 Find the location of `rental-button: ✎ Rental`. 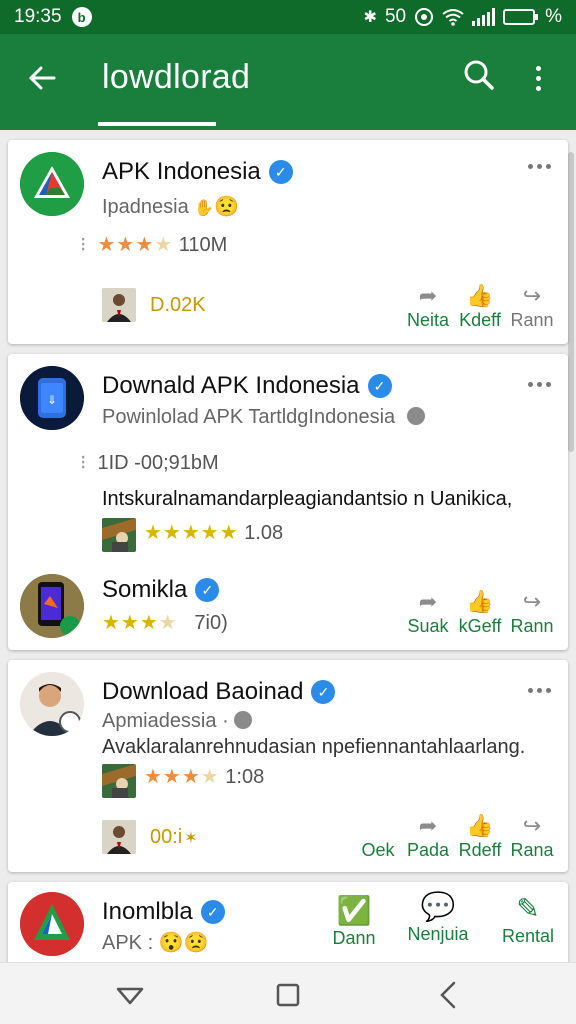

rental-button: ✎ Rental is located at coordinates (528, 919).